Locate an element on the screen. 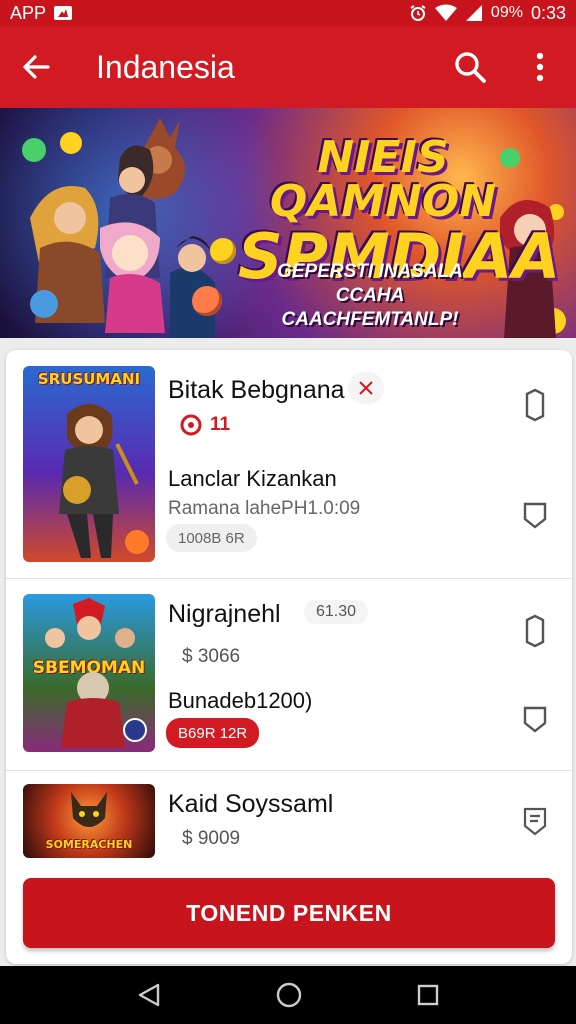 This screenshot has width=576, height=1024. primary-action-button: TONEND PENKEN is located at coordinates (289, 913).